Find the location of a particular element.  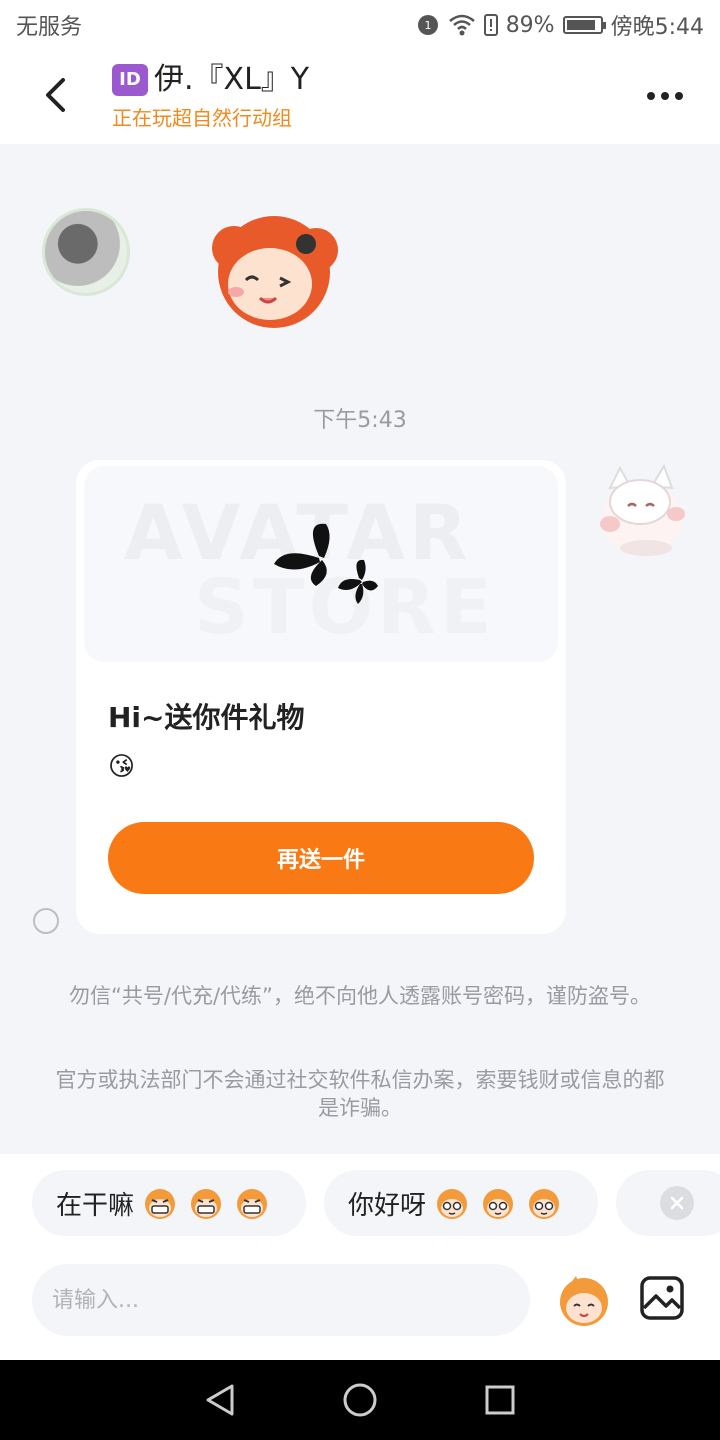

contact-info: ID 伊.『XL』Y 正在玩超自然行动组 is located at coordinates (210, 95).